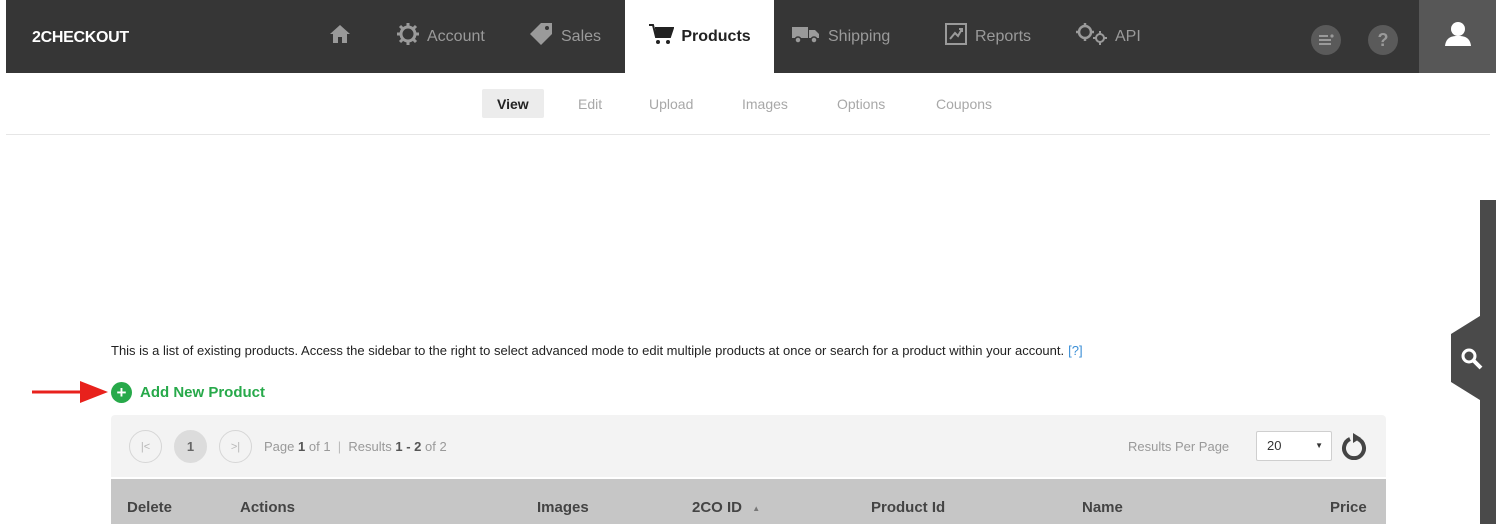 This screenshot has height=524, width=1496. I want to click on user-icon, so click(1458, 36).